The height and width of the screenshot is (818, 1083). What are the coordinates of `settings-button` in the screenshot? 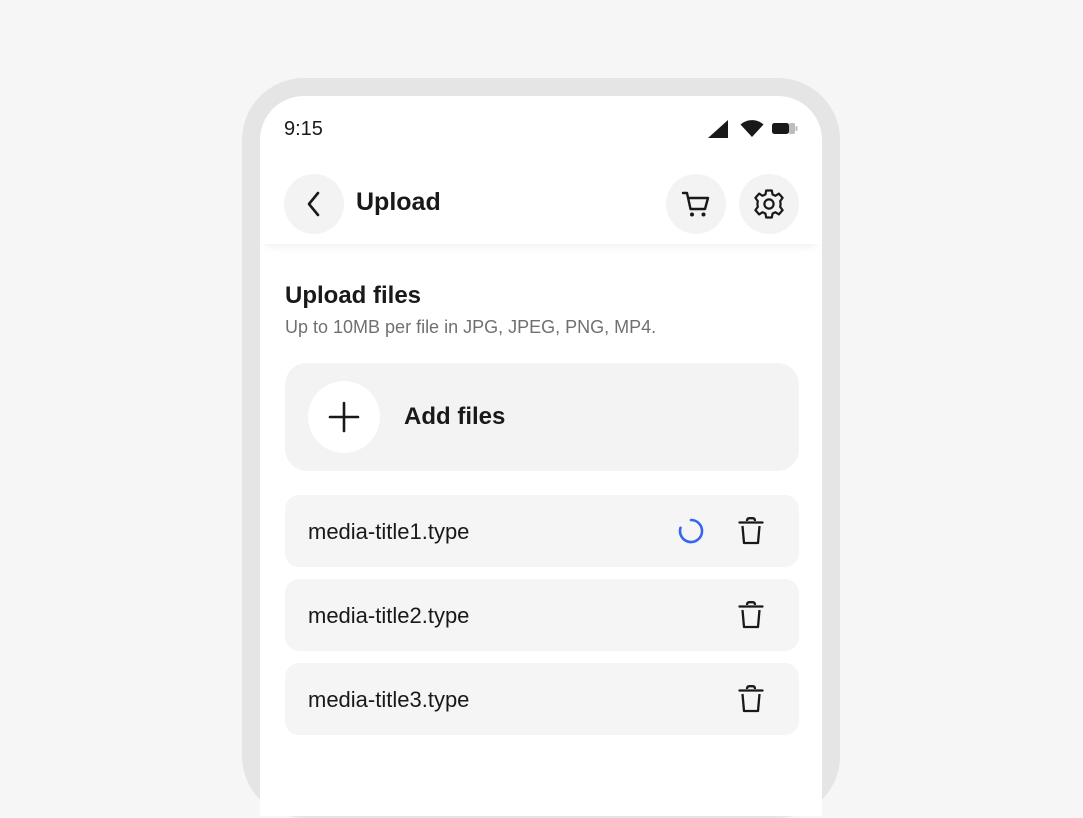 It's located at (769, 204).